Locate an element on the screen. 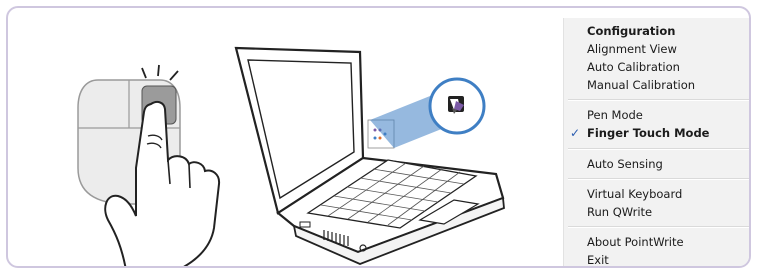 The height and width of the screenshot is (276, 759). menu-item-label: Exit is located at coordinates (598, 260).